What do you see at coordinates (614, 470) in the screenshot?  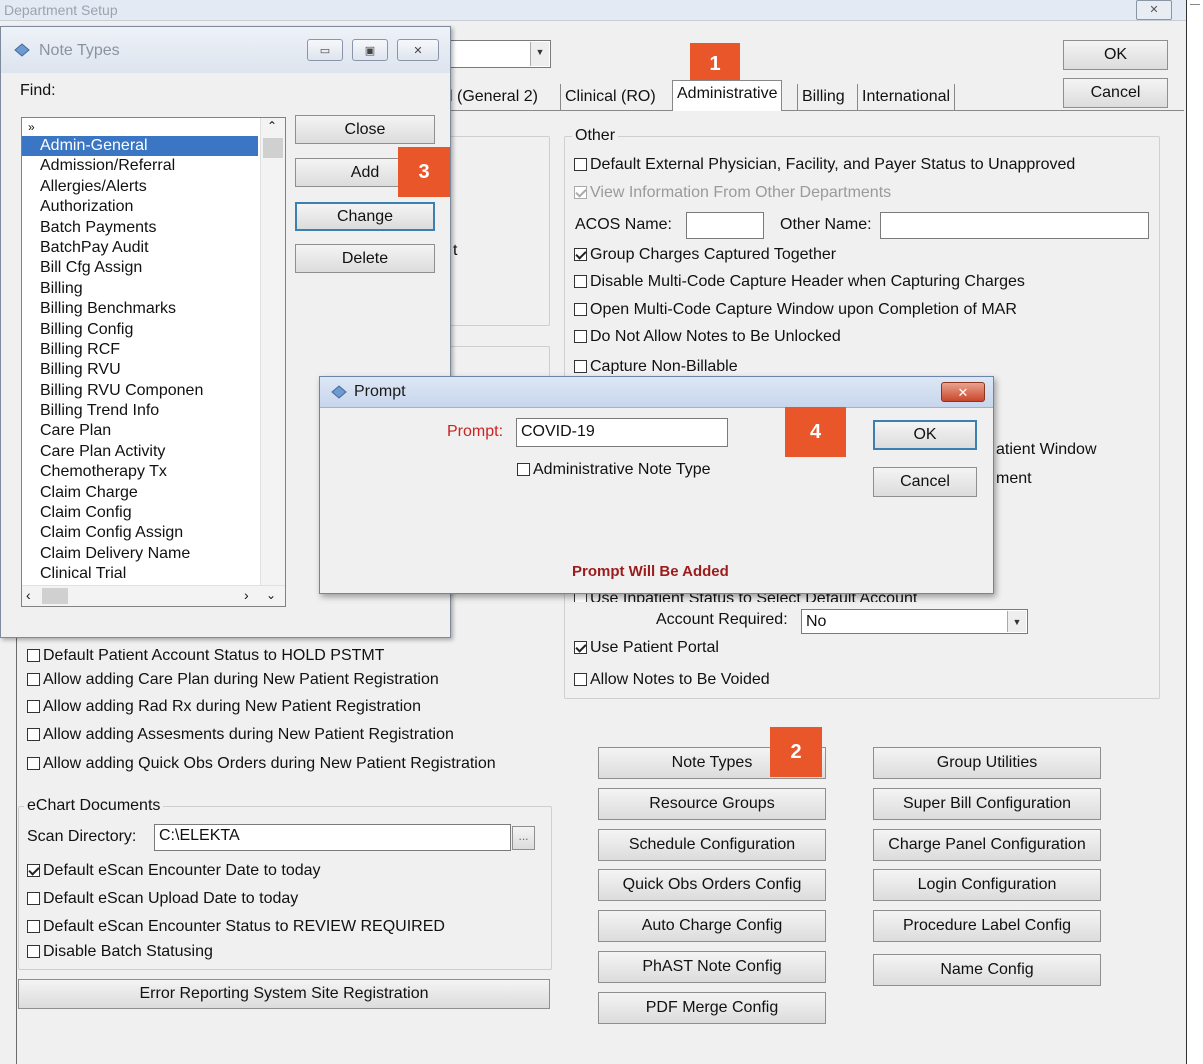 I see `administrative-note-type-checkbox: Administrative Note Type` at bounding box center [614, 470].